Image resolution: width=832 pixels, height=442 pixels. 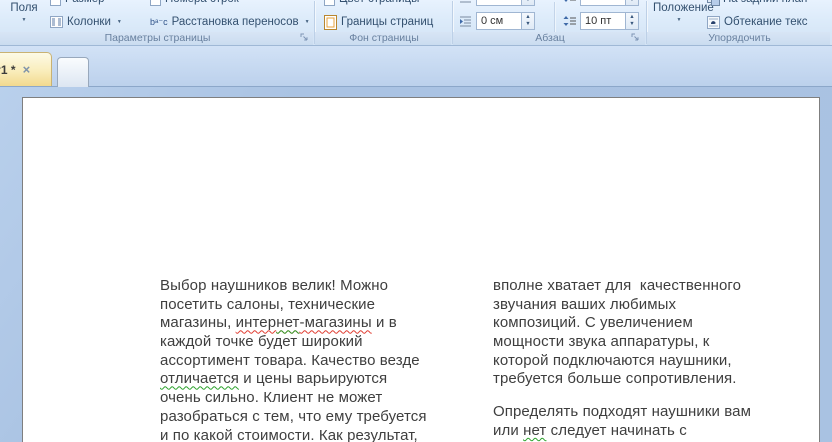 I want to click on send-to-back-icon, so click(x=713, y=3).